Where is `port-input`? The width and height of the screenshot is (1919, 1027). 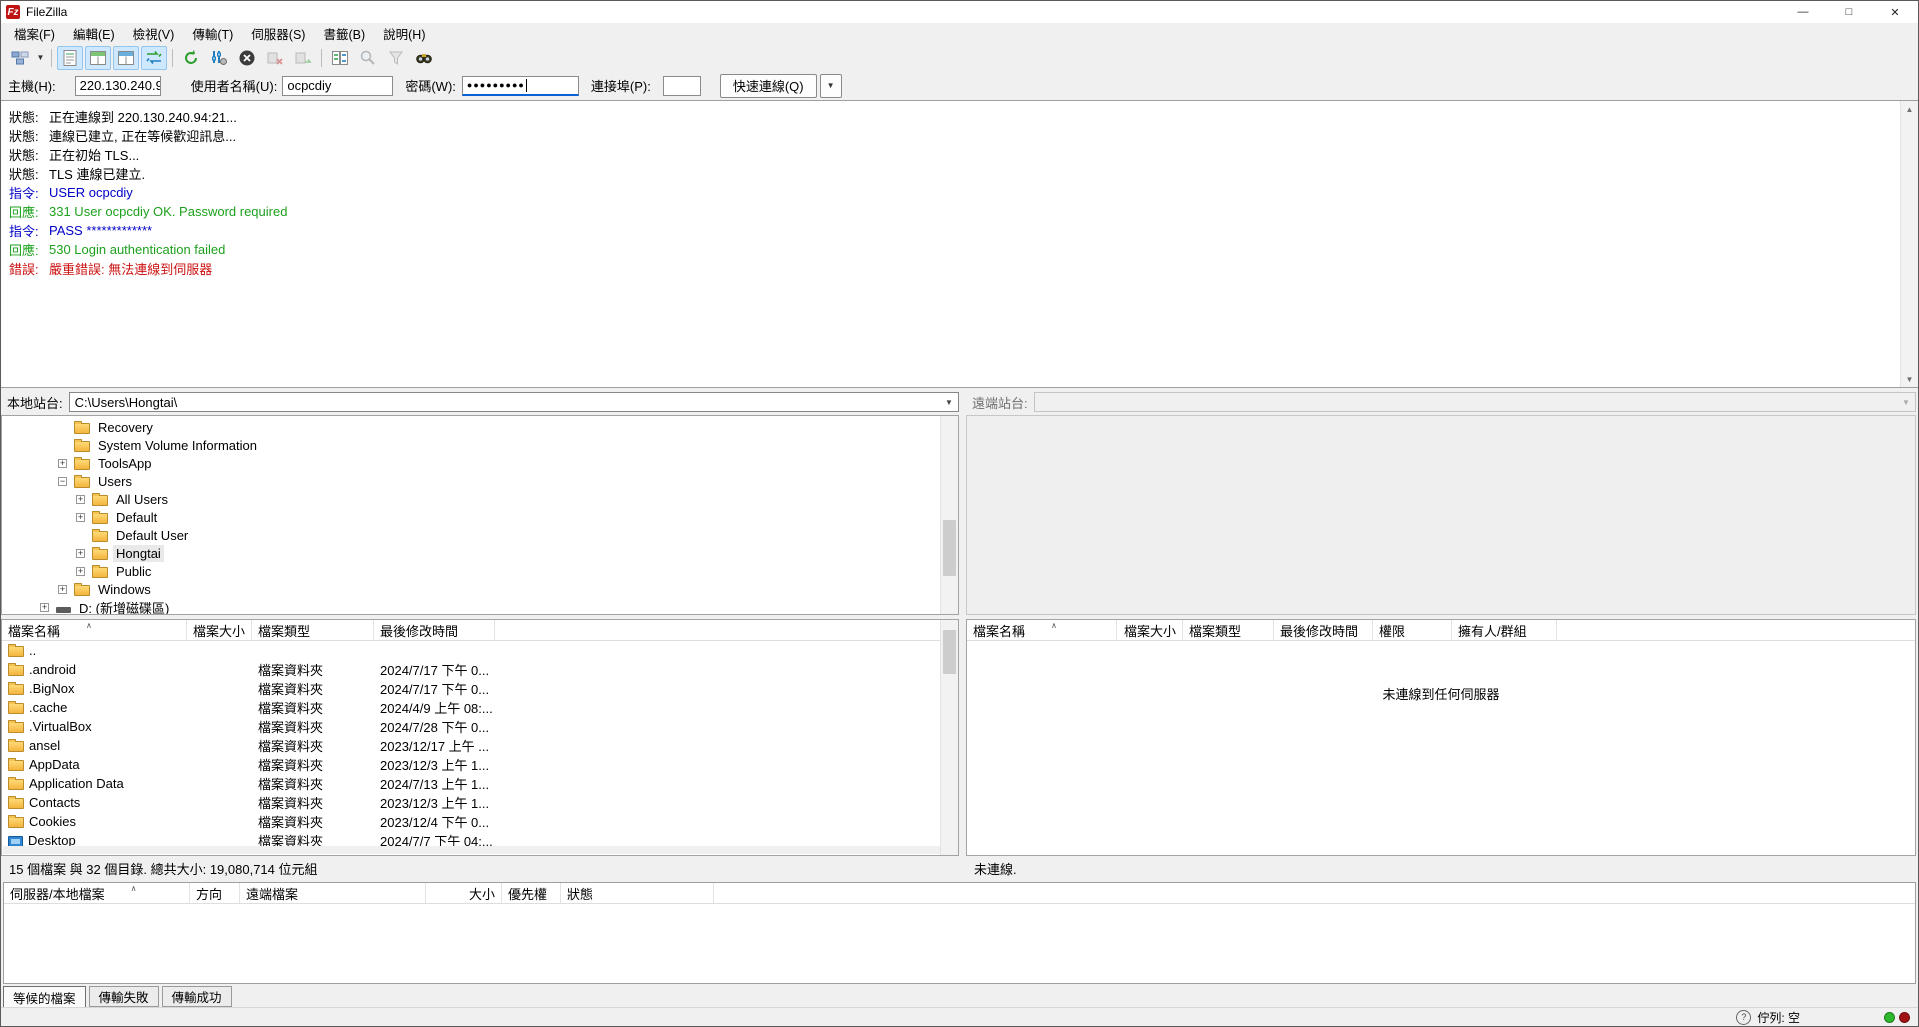
port-input is located at coordinates (681, 85).